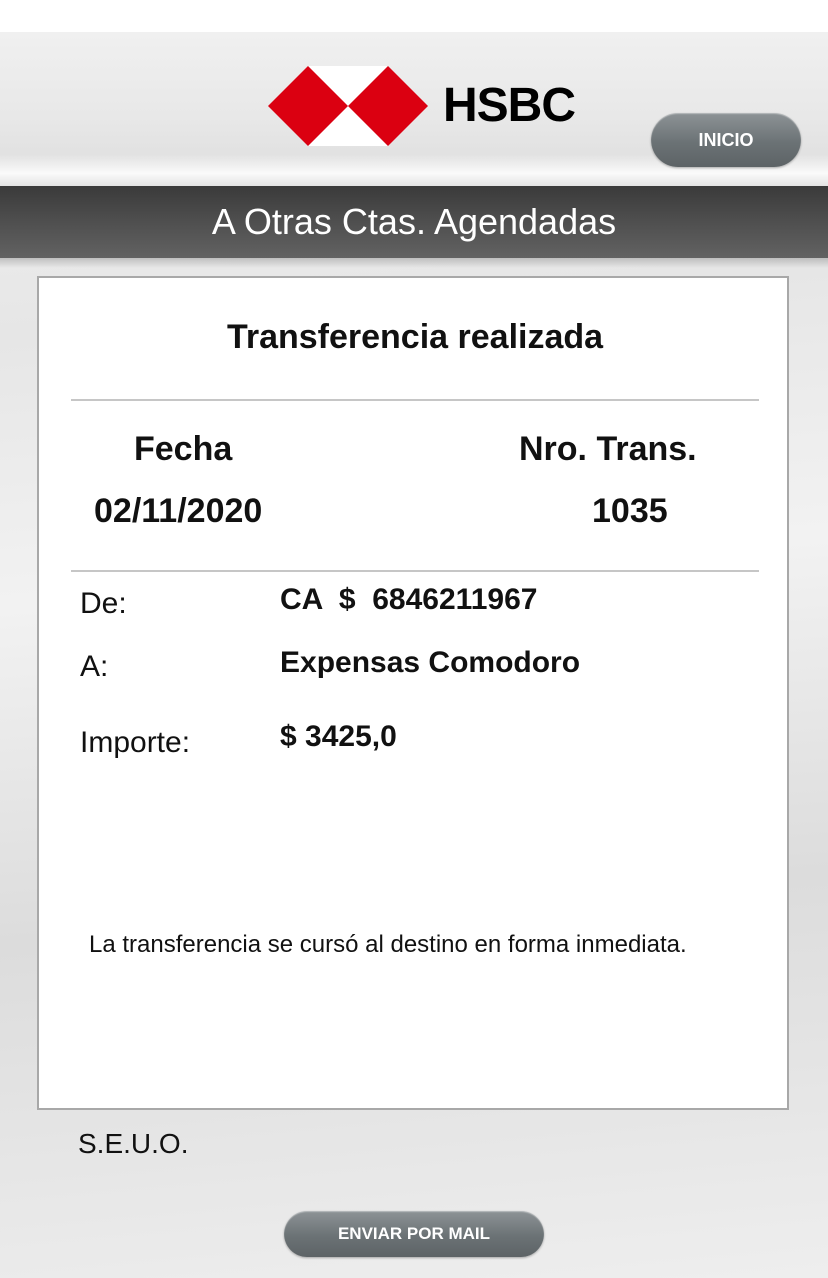  What do you see at coordinates (94, 666) in the screenshot?
I see `to-label: A:` at bounding box center [94, 666].